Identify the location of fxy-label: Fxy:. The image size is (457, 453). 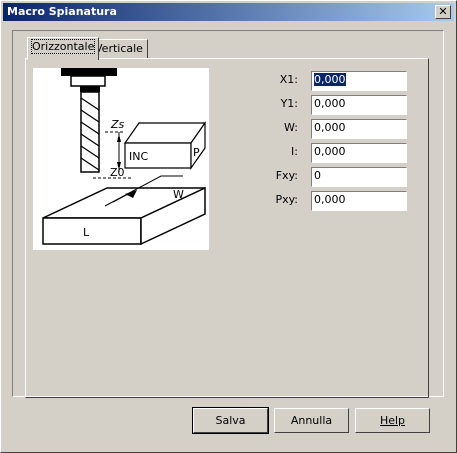
(286, 175).